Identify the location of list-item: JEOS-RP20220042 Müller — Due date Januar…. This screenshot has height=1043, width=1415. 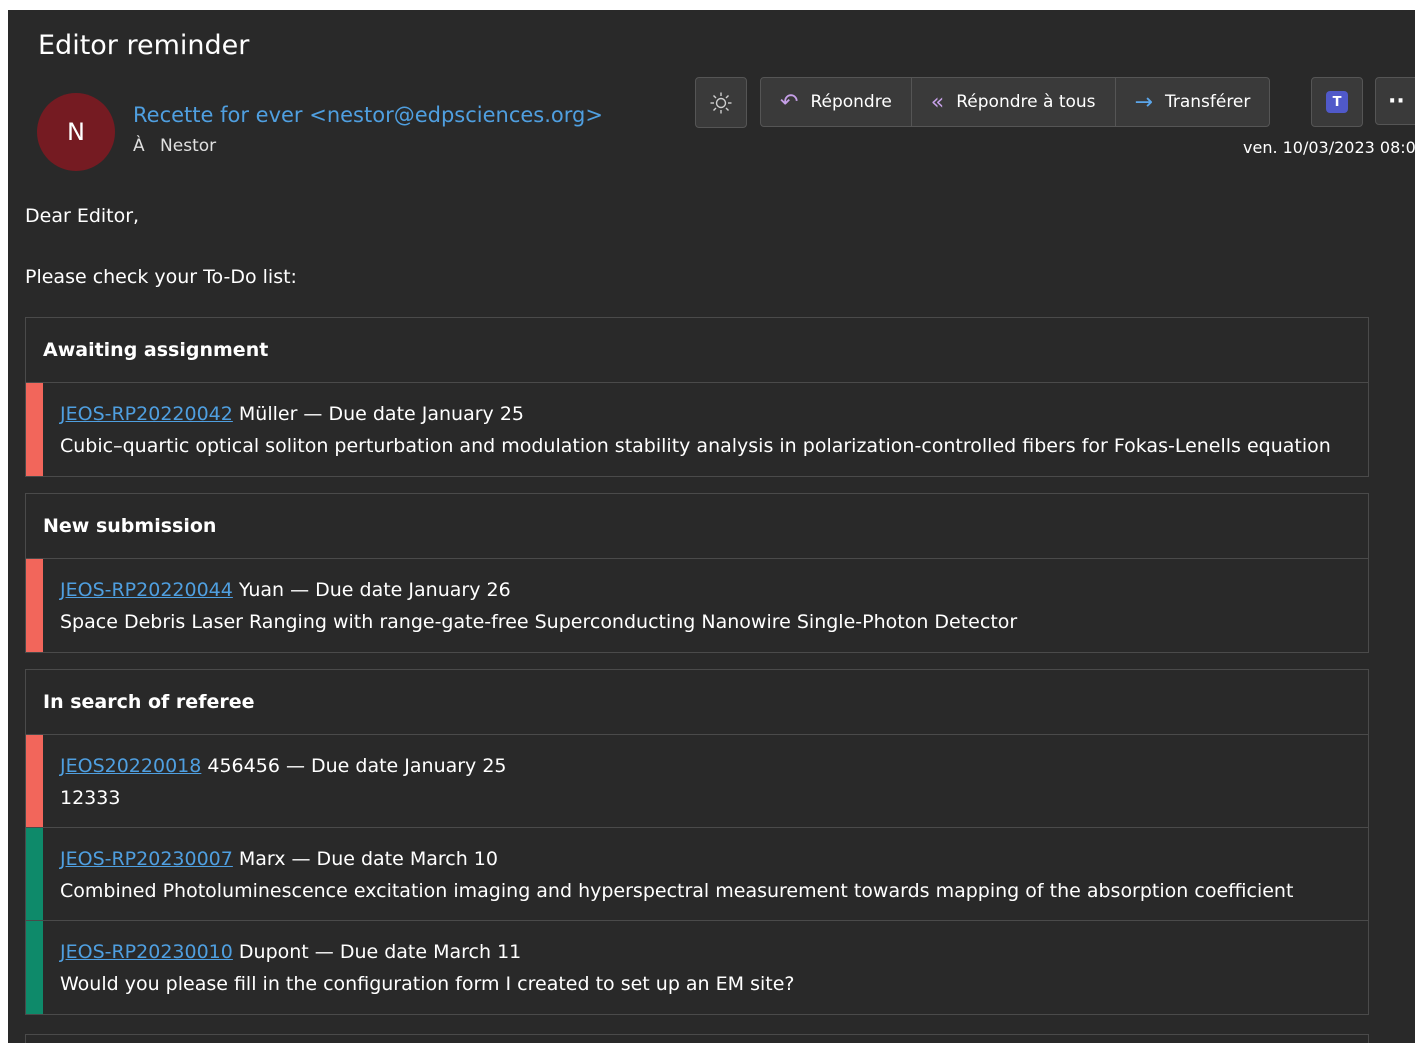
(697, 429).